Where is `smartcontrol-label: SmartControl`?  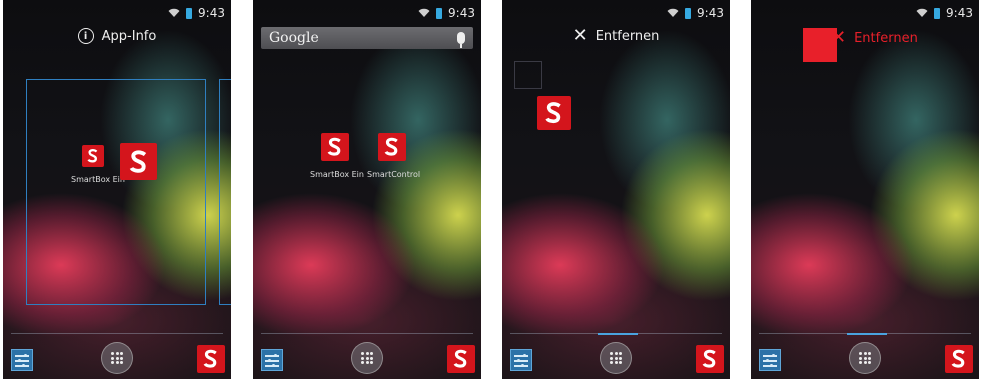
smartcontrol-label: SmartControl is located at coordinates (394, 174).